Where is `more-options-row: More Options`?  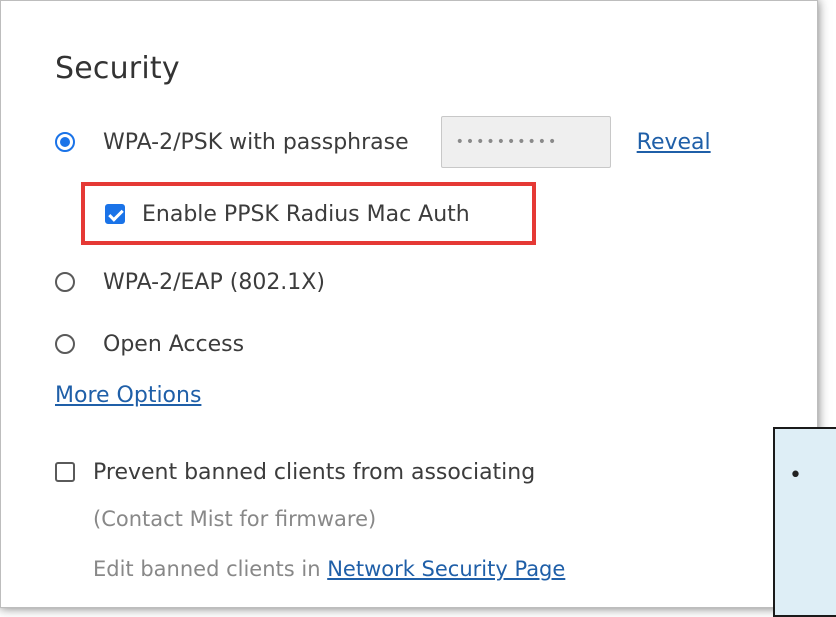
more-options-row: More Options is located at coordinates (128, 395).